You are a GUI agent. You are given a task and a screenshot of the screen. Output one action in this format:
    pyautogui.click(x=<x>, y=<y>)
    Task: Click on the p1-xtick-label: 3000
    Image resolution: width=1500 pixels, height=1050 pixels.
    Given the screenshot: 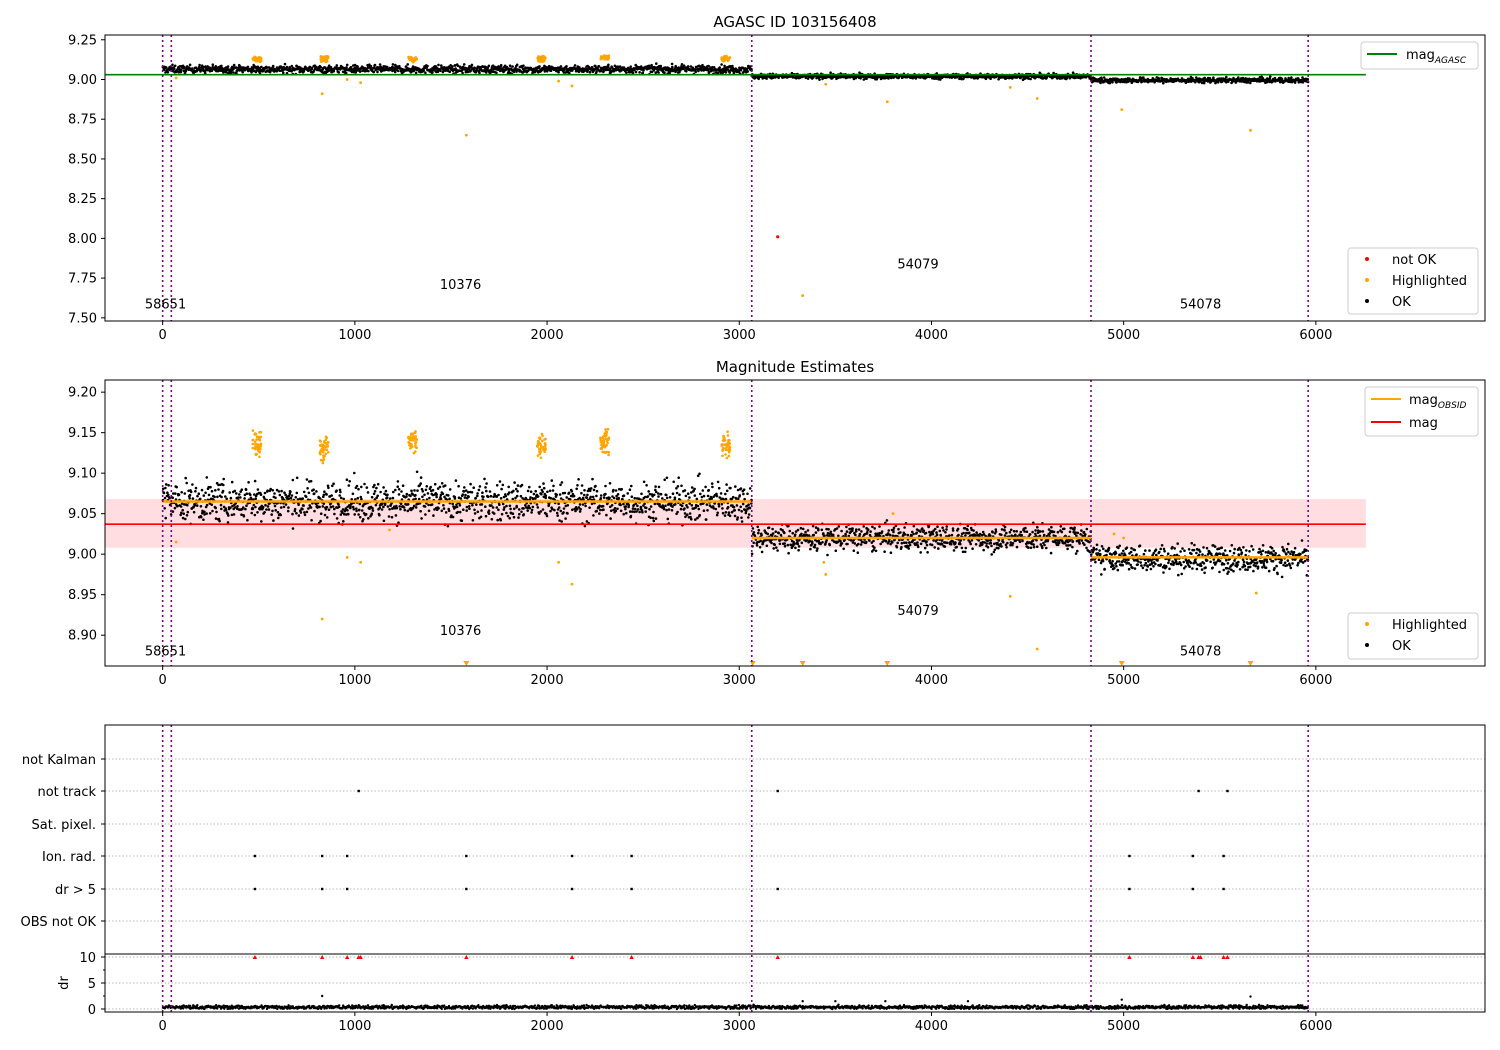 What is the action you would take?
    pyautogui.click(x=739, y=335)
    